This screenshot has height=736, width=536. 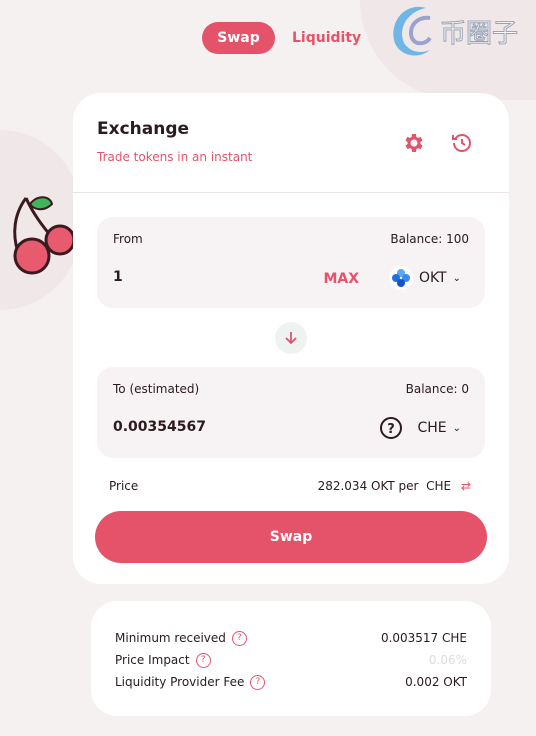 What do you see at coordinates (326, 38) in the screenshot?
I see `tab-liquidity: Liquidity` at bounding box center [326, 38].